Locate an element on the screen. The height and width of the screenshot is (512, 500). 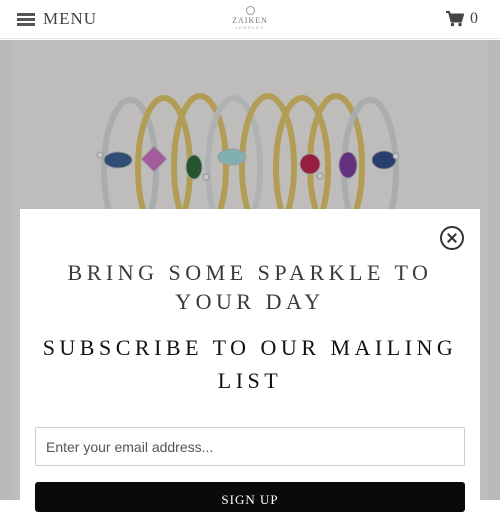
close-icon is located at coordinates (452, 238).